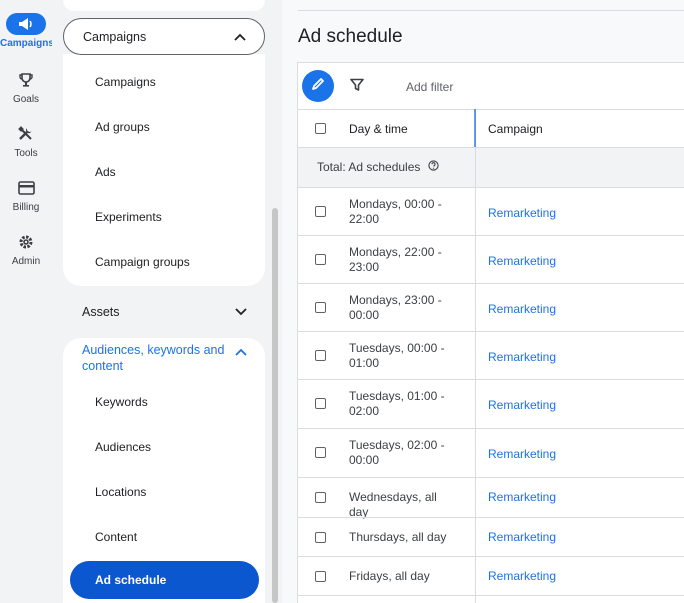 Image resolution: width=684 pixels, height=603 pixels. I want to click on credit-card-icon, so click(26, 188).